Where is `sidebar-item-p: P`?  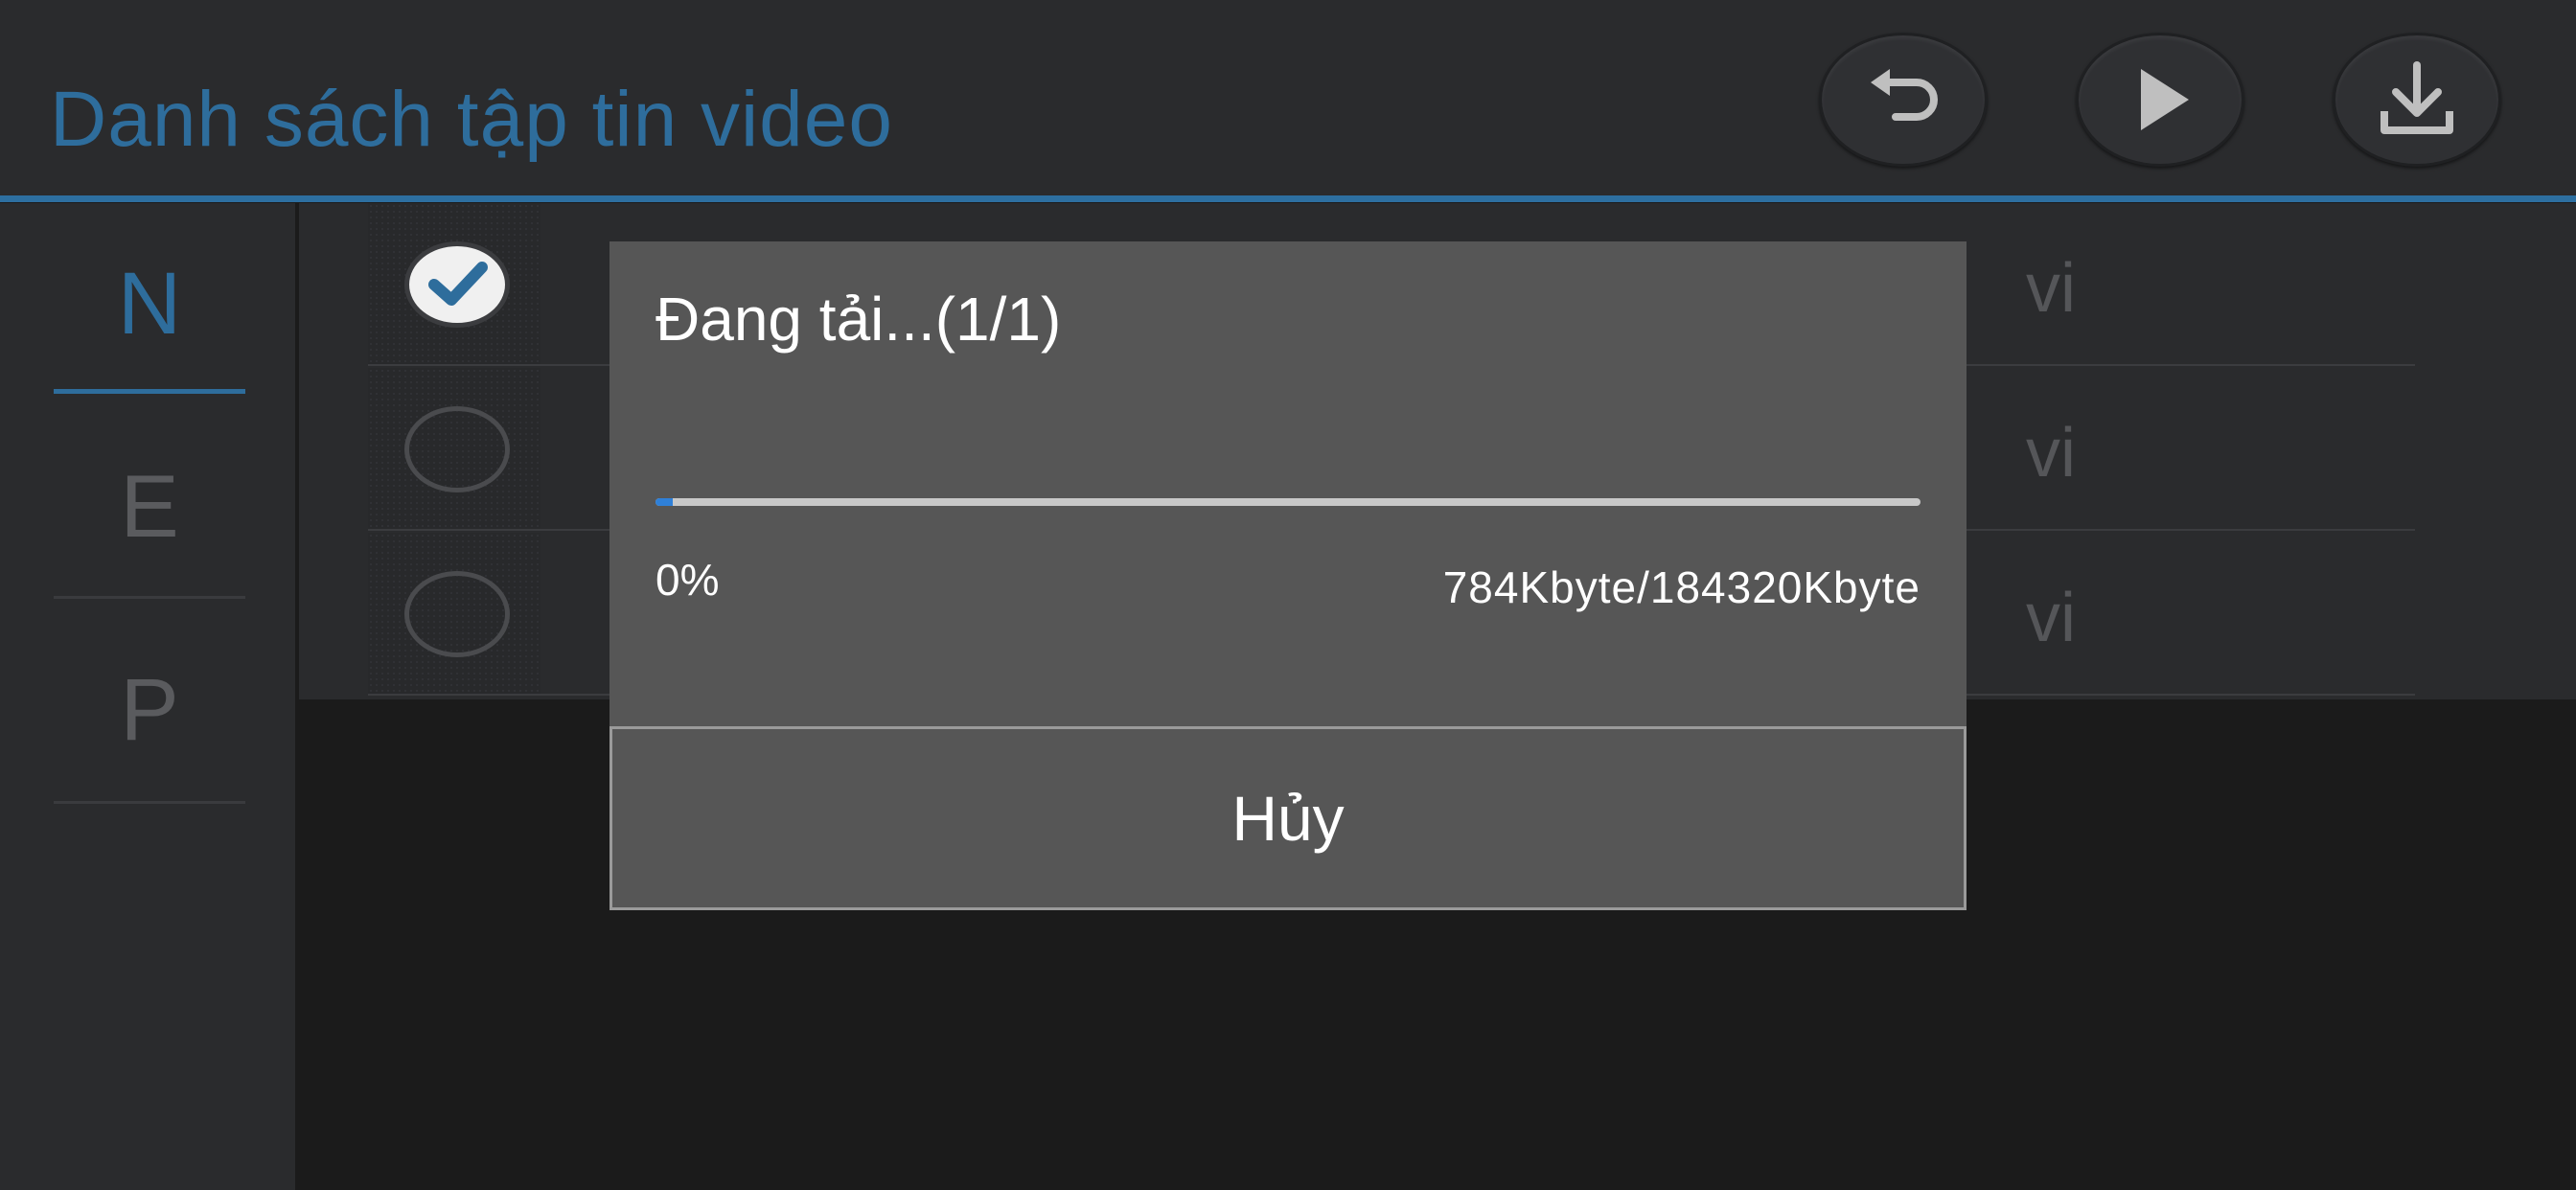 sidebar-item-p: P is located at coordinates (149, 710).